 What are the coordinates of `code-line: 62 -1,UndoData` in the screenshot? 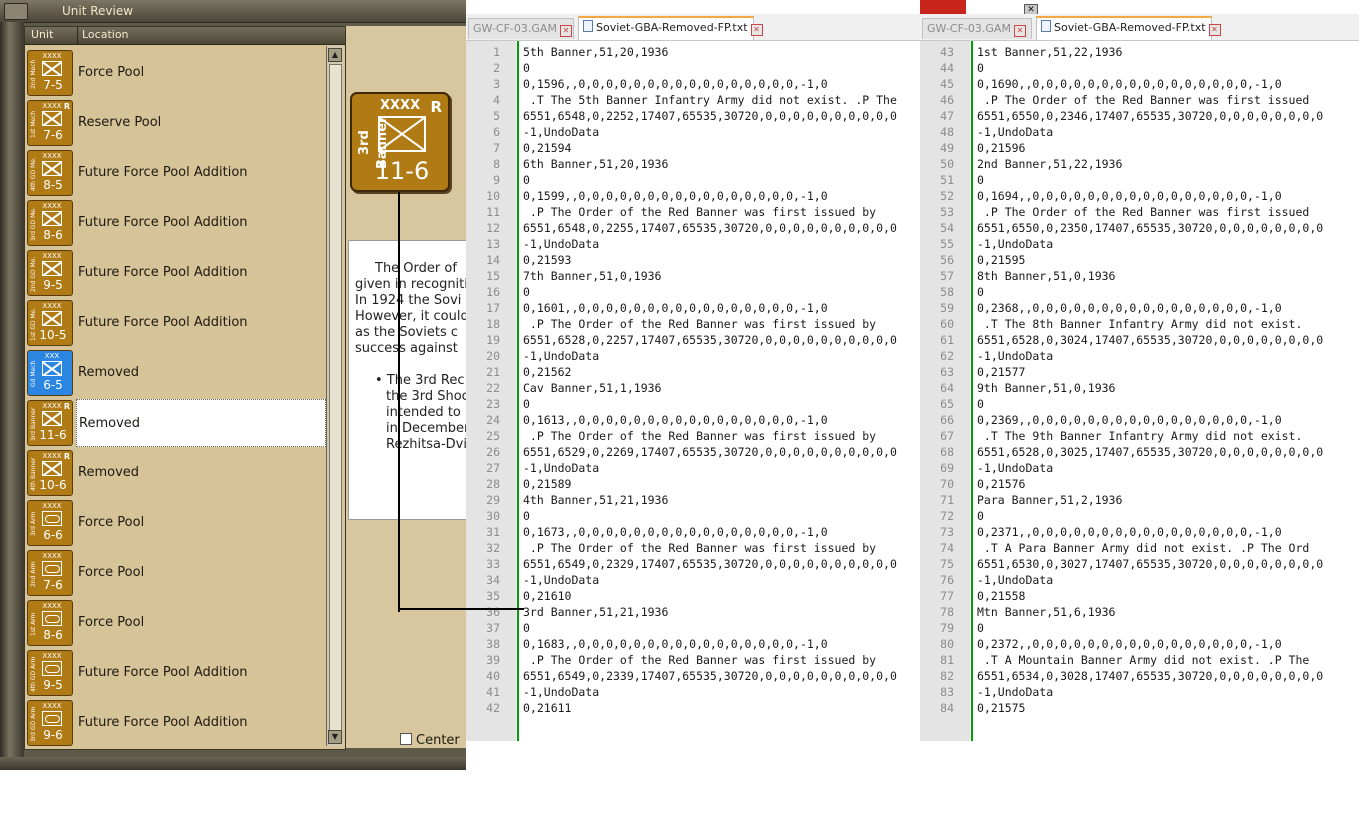 It's located at (1139, 356).